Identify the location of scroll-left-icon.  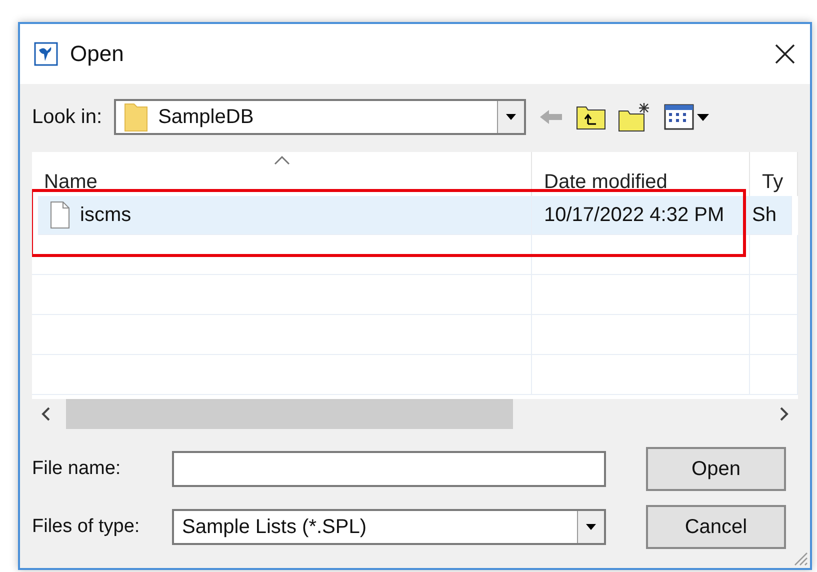
(46, 414).